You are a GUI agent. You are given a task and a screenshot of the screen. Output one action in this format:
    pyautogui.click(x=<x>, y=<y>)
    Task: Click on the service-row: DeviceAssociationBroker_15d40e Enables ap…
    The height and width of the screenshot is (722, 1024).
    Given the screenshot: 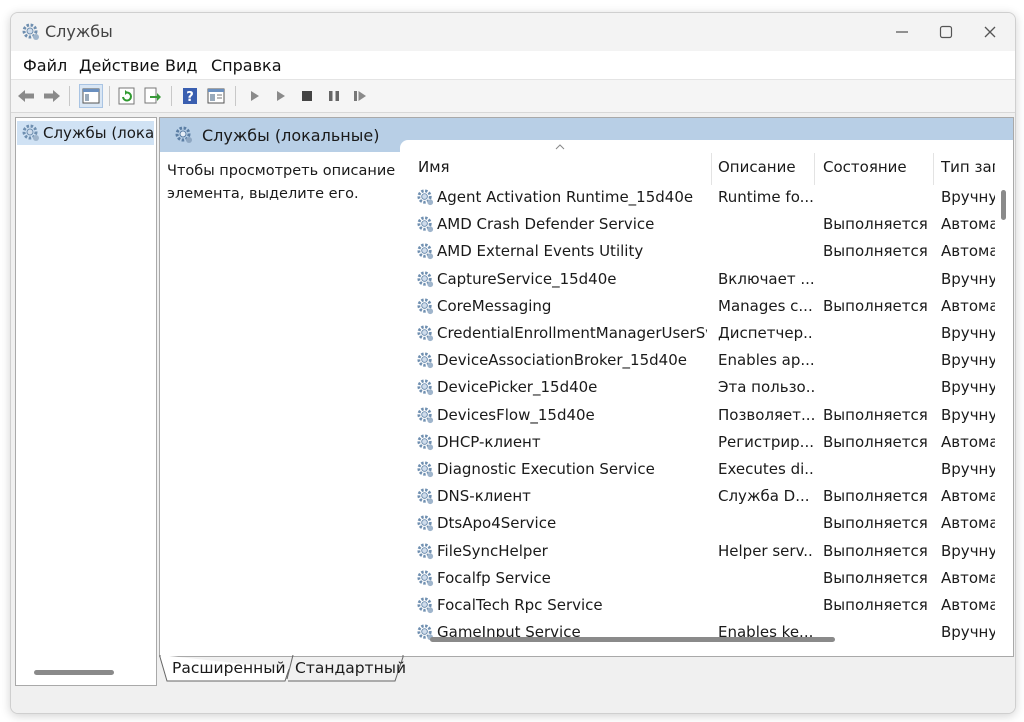 What is the action you would take?
    pyautogui.click(x=697, y=360)
    